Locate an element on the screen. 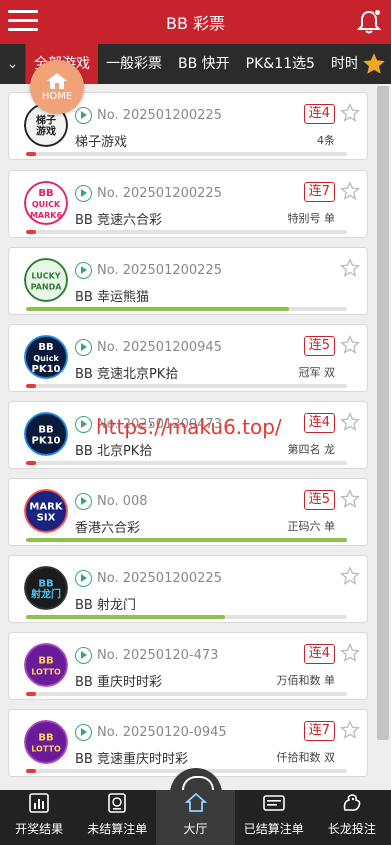 The width and height of the screenshot is (391, 845). last-result: 冠军 双 is located at coordinates (317, 372).